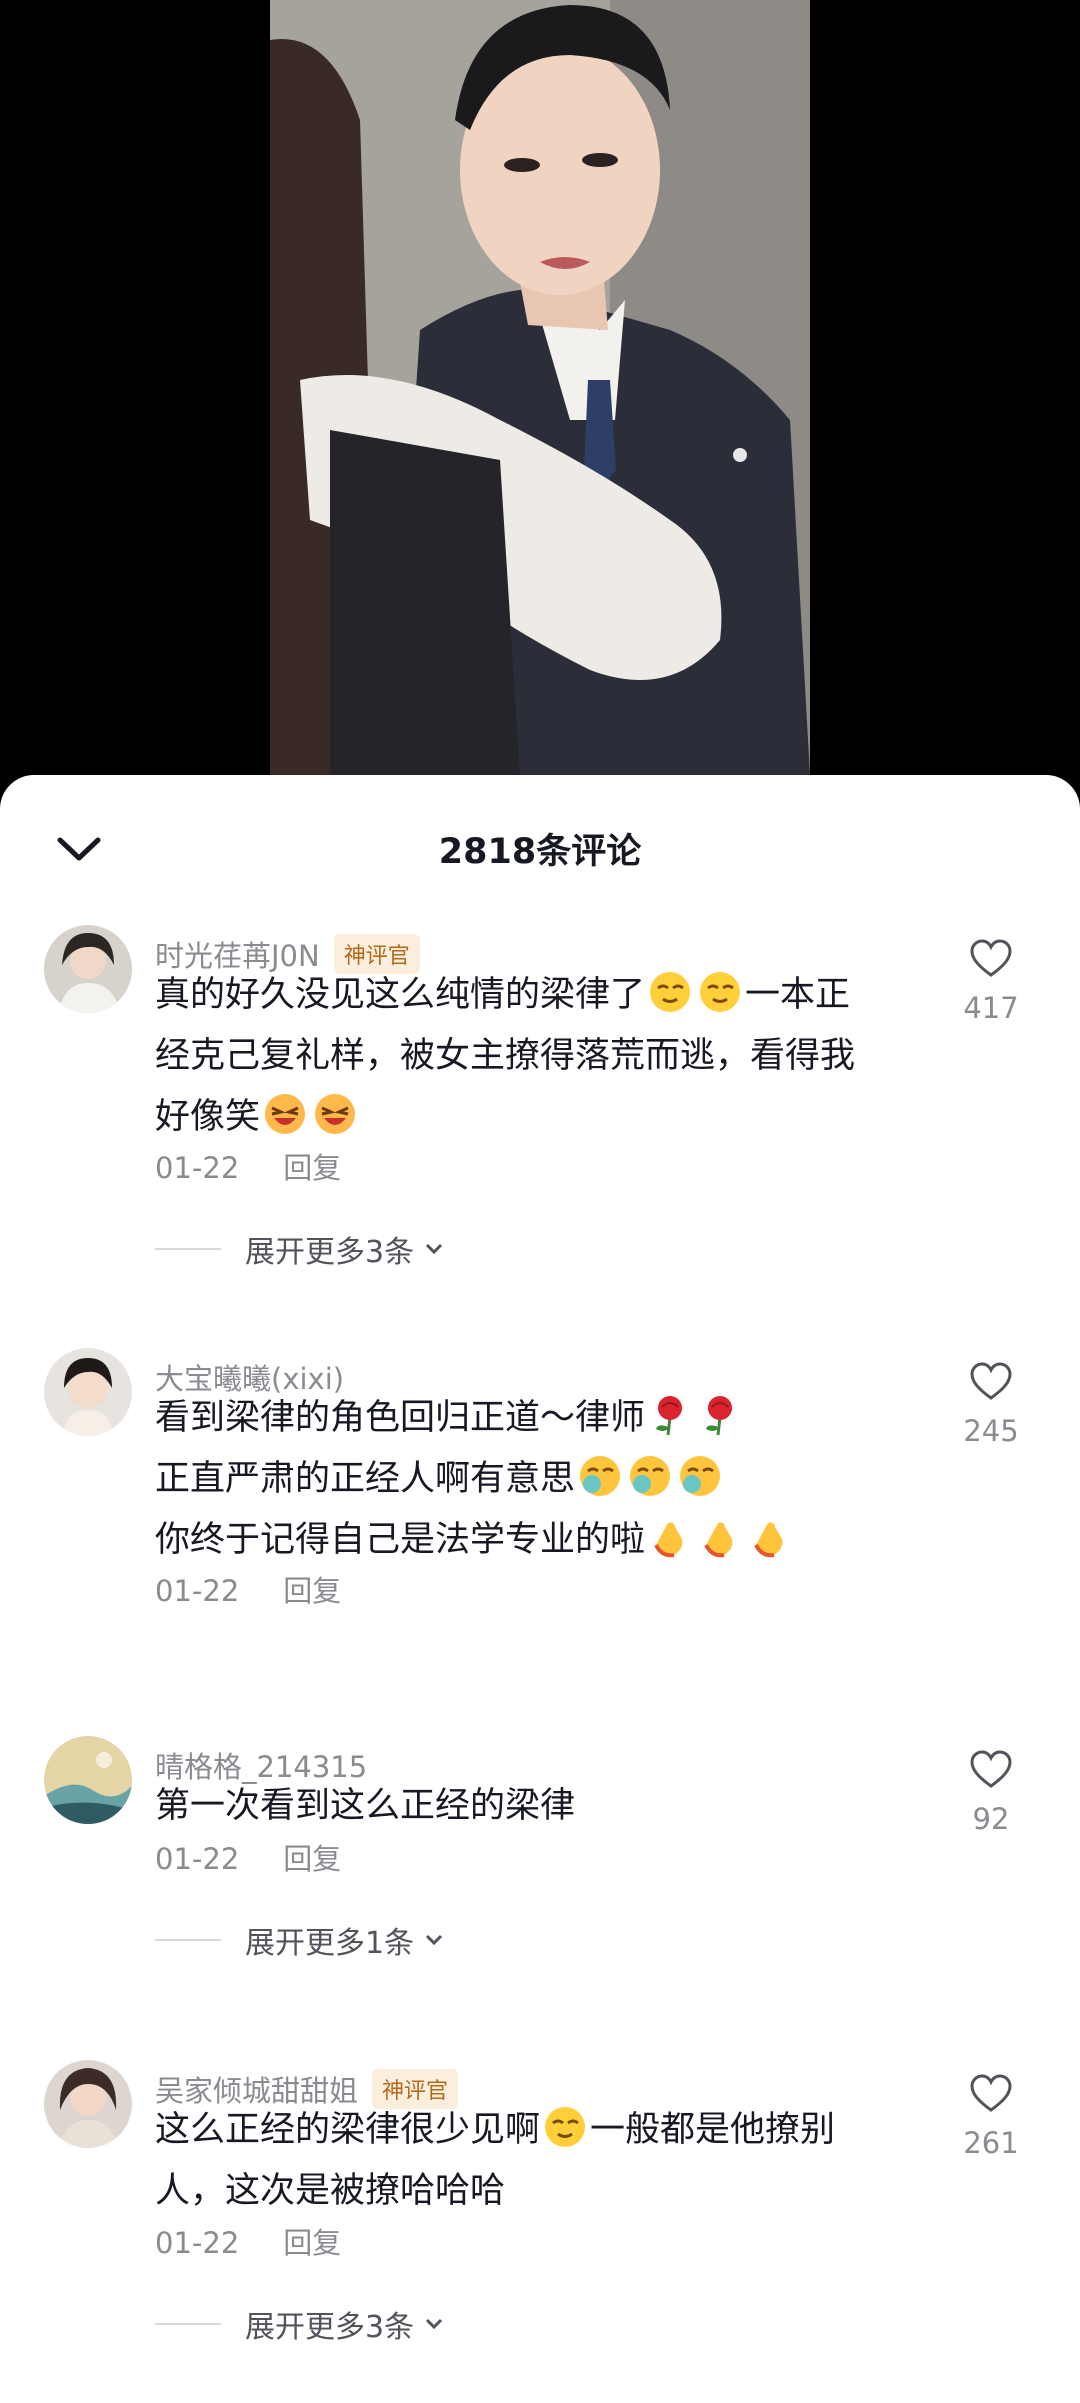  Describe the element at coordinates (330, 1943) in the screenshot. I see `expand-replies-label: 展开更多1条` at that location.